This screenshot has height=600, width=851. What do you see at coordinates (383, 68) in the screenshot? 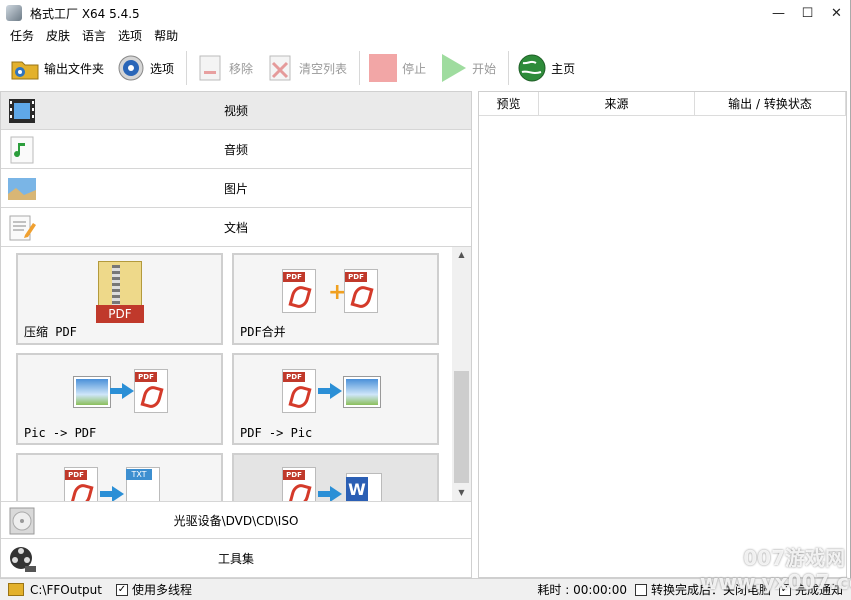
I see `stop-icon` at bounding box center [383, 68].